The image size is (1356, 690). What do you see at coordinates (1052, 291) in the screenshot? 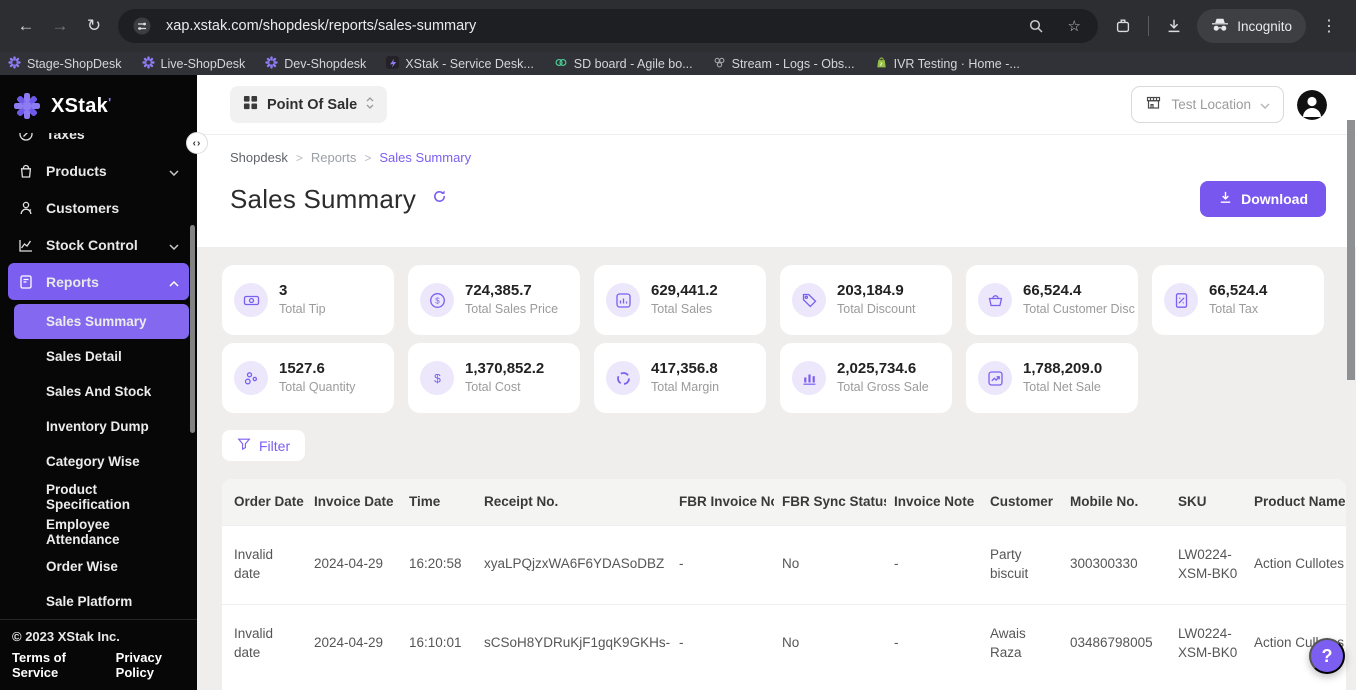
I see `stat-value: 66,524.4` at bounding box center [1052, 291].